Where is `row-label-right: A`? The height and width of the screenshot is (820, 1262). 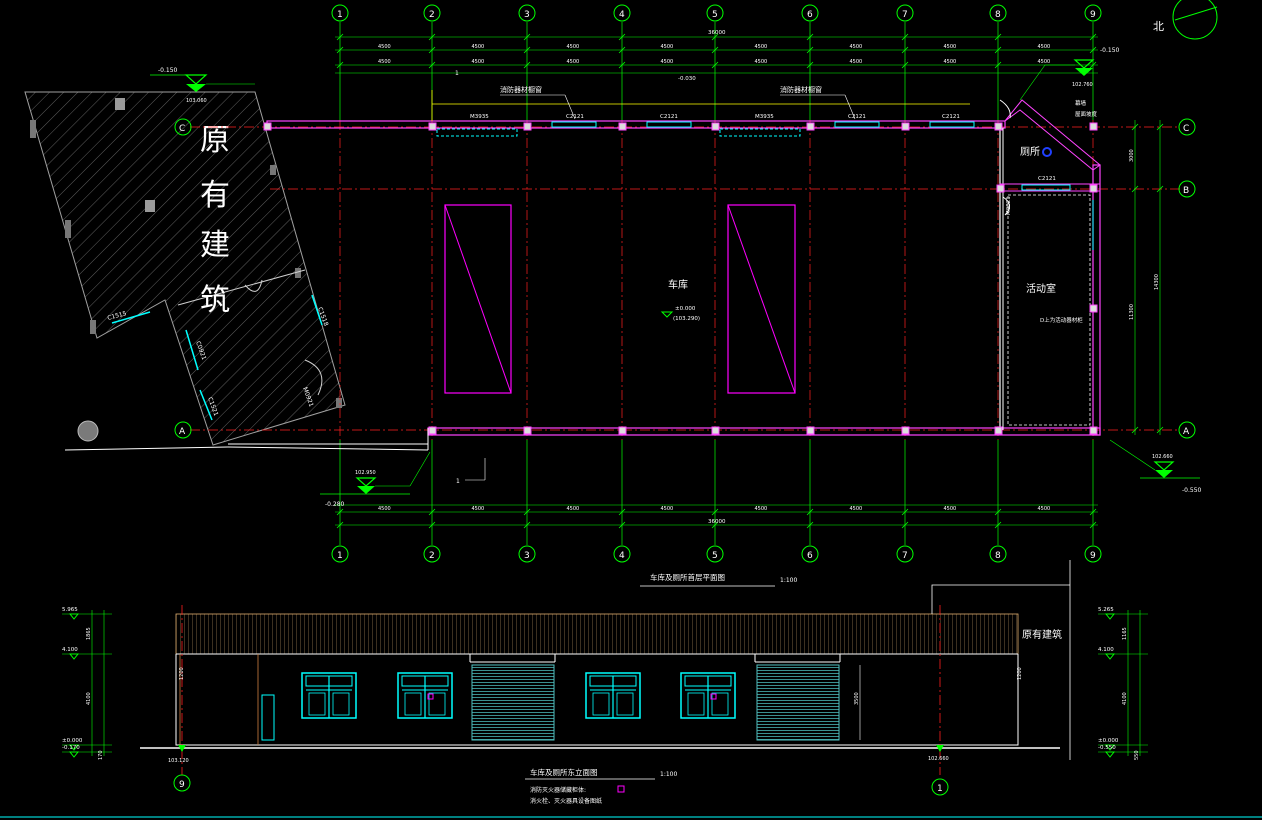
row-label-right: A is located at coordinates (1186, 432).